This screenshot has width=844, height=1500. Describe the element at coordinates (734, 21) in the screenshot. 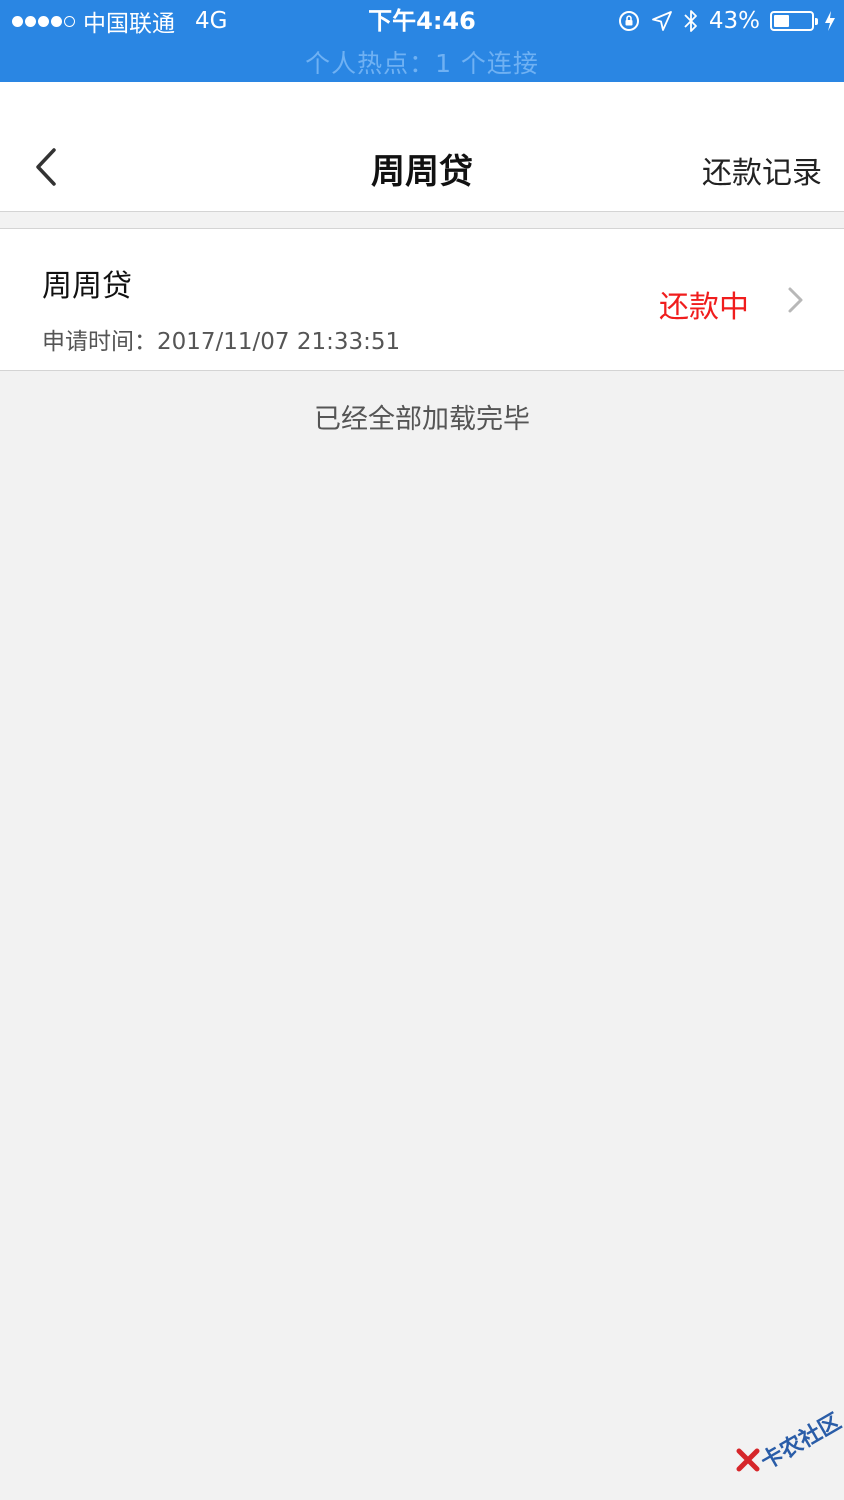

I see `battery-percent: 43%` at that location.